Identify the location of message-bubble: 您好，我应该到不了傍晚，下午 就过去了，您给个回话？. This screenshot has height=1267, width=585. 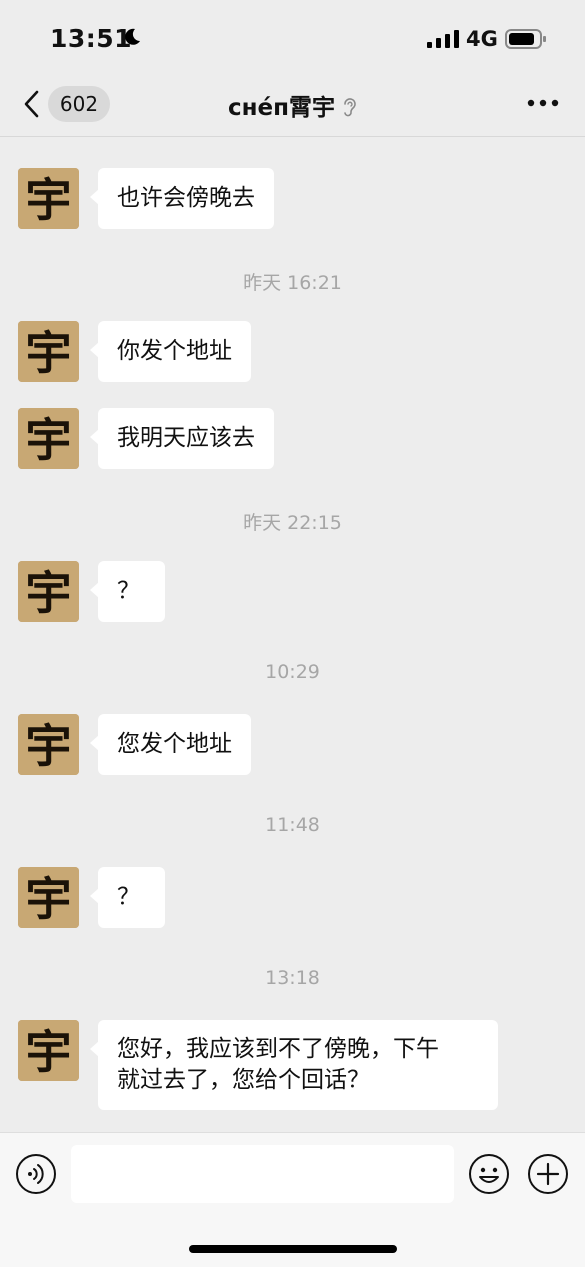
(294, 1065).